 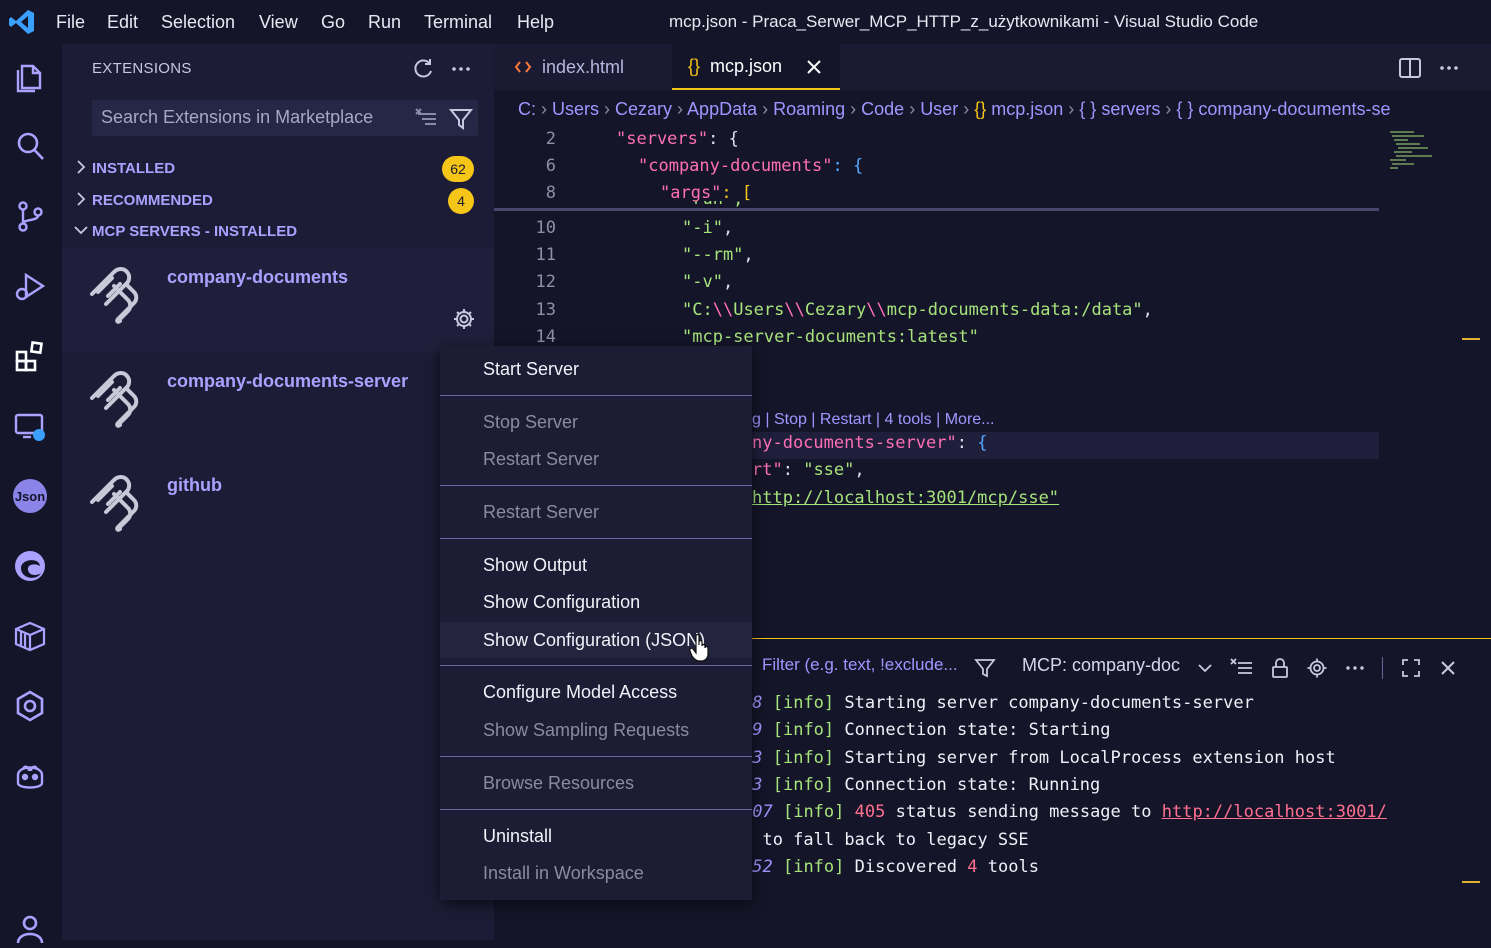 I want to click on menu-item-show-output: Show Output, so click(x=596, y=565).